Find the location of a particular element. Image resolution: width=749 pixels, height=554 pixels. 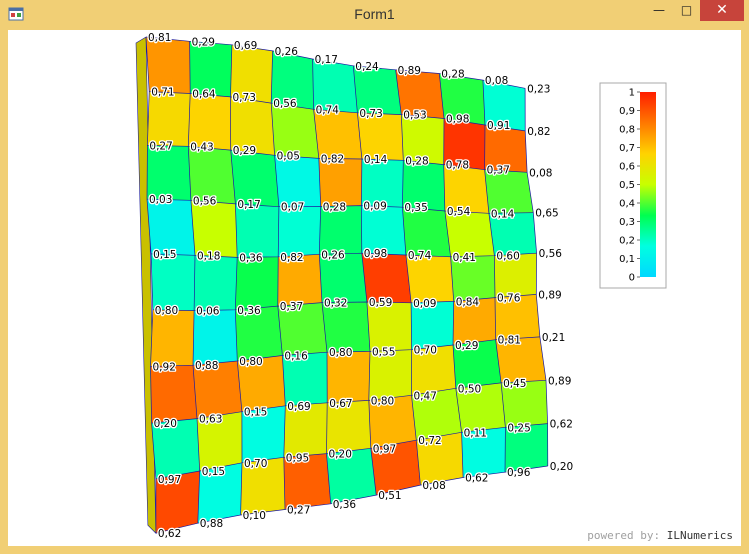

cell-value-label: 0,63 is located at coordinates (210, 420).